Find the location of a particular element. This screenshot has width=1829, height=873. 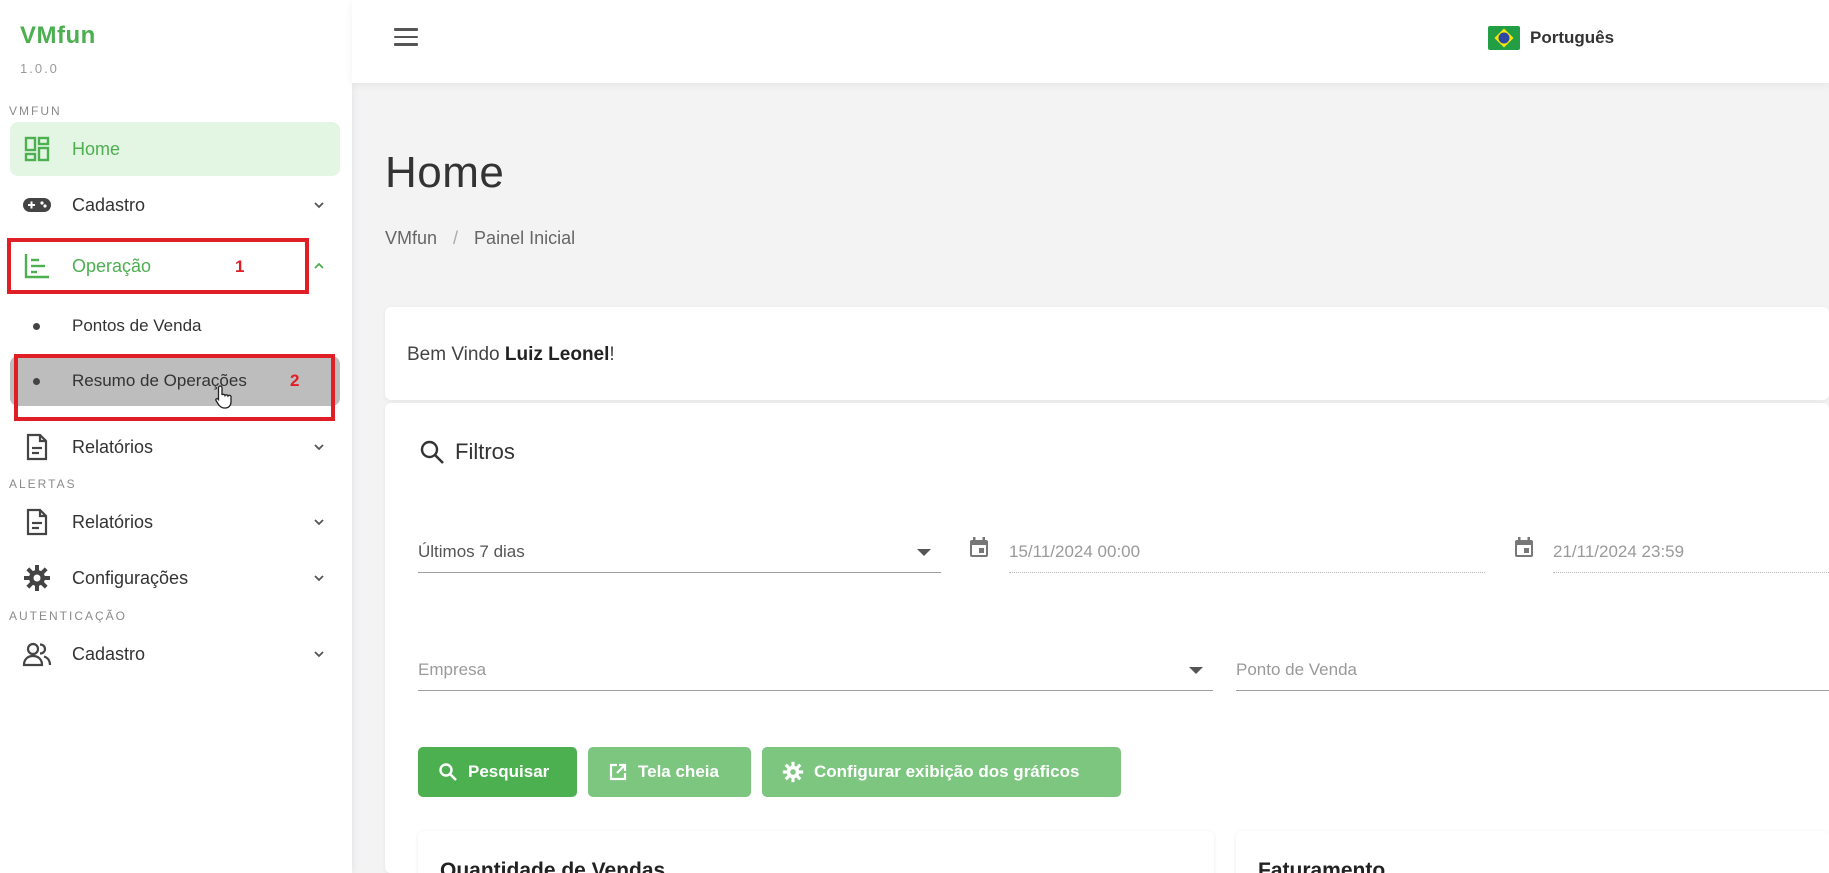

sidebar-item-relatorios: Relatórios is located at coordinates (175, 447).